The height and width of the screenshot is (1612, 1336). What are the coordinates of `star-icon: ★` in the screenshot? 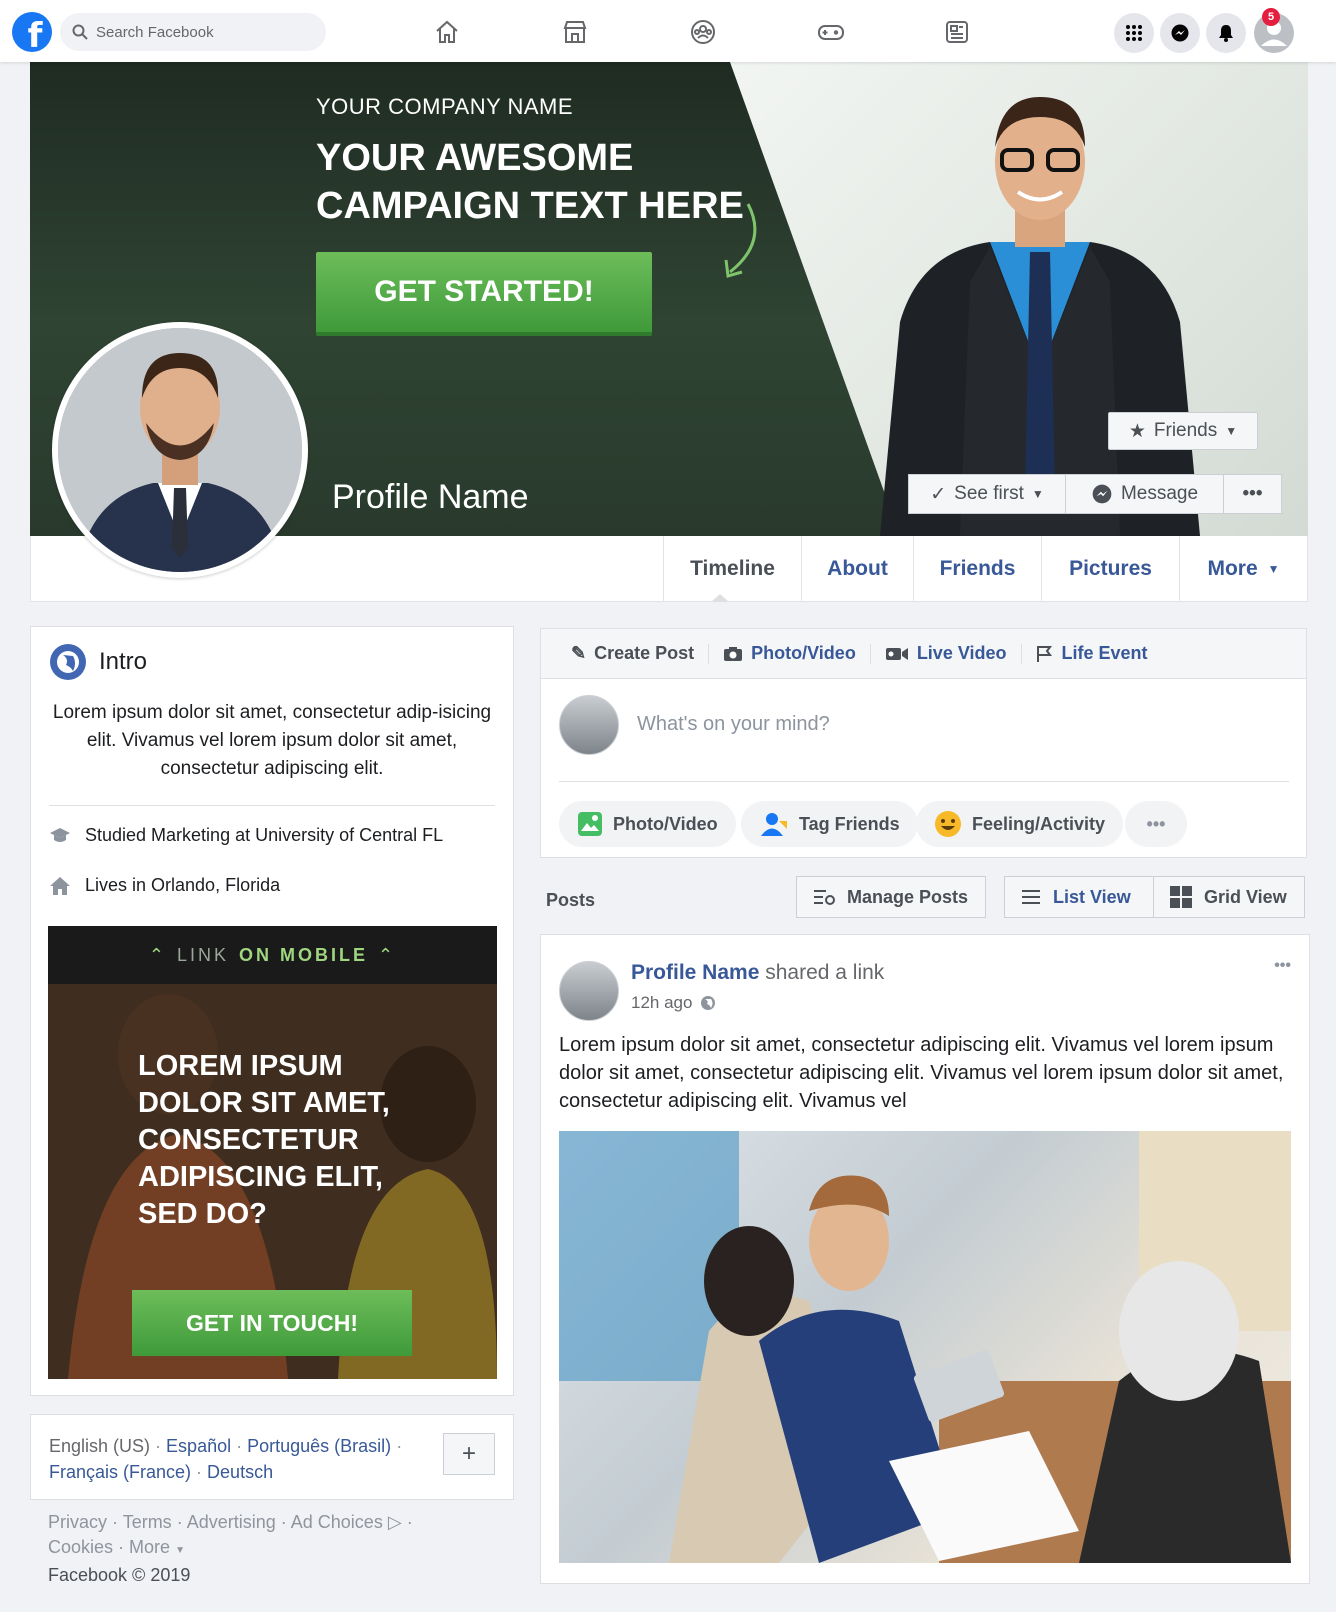 It's located at (1137, 431).